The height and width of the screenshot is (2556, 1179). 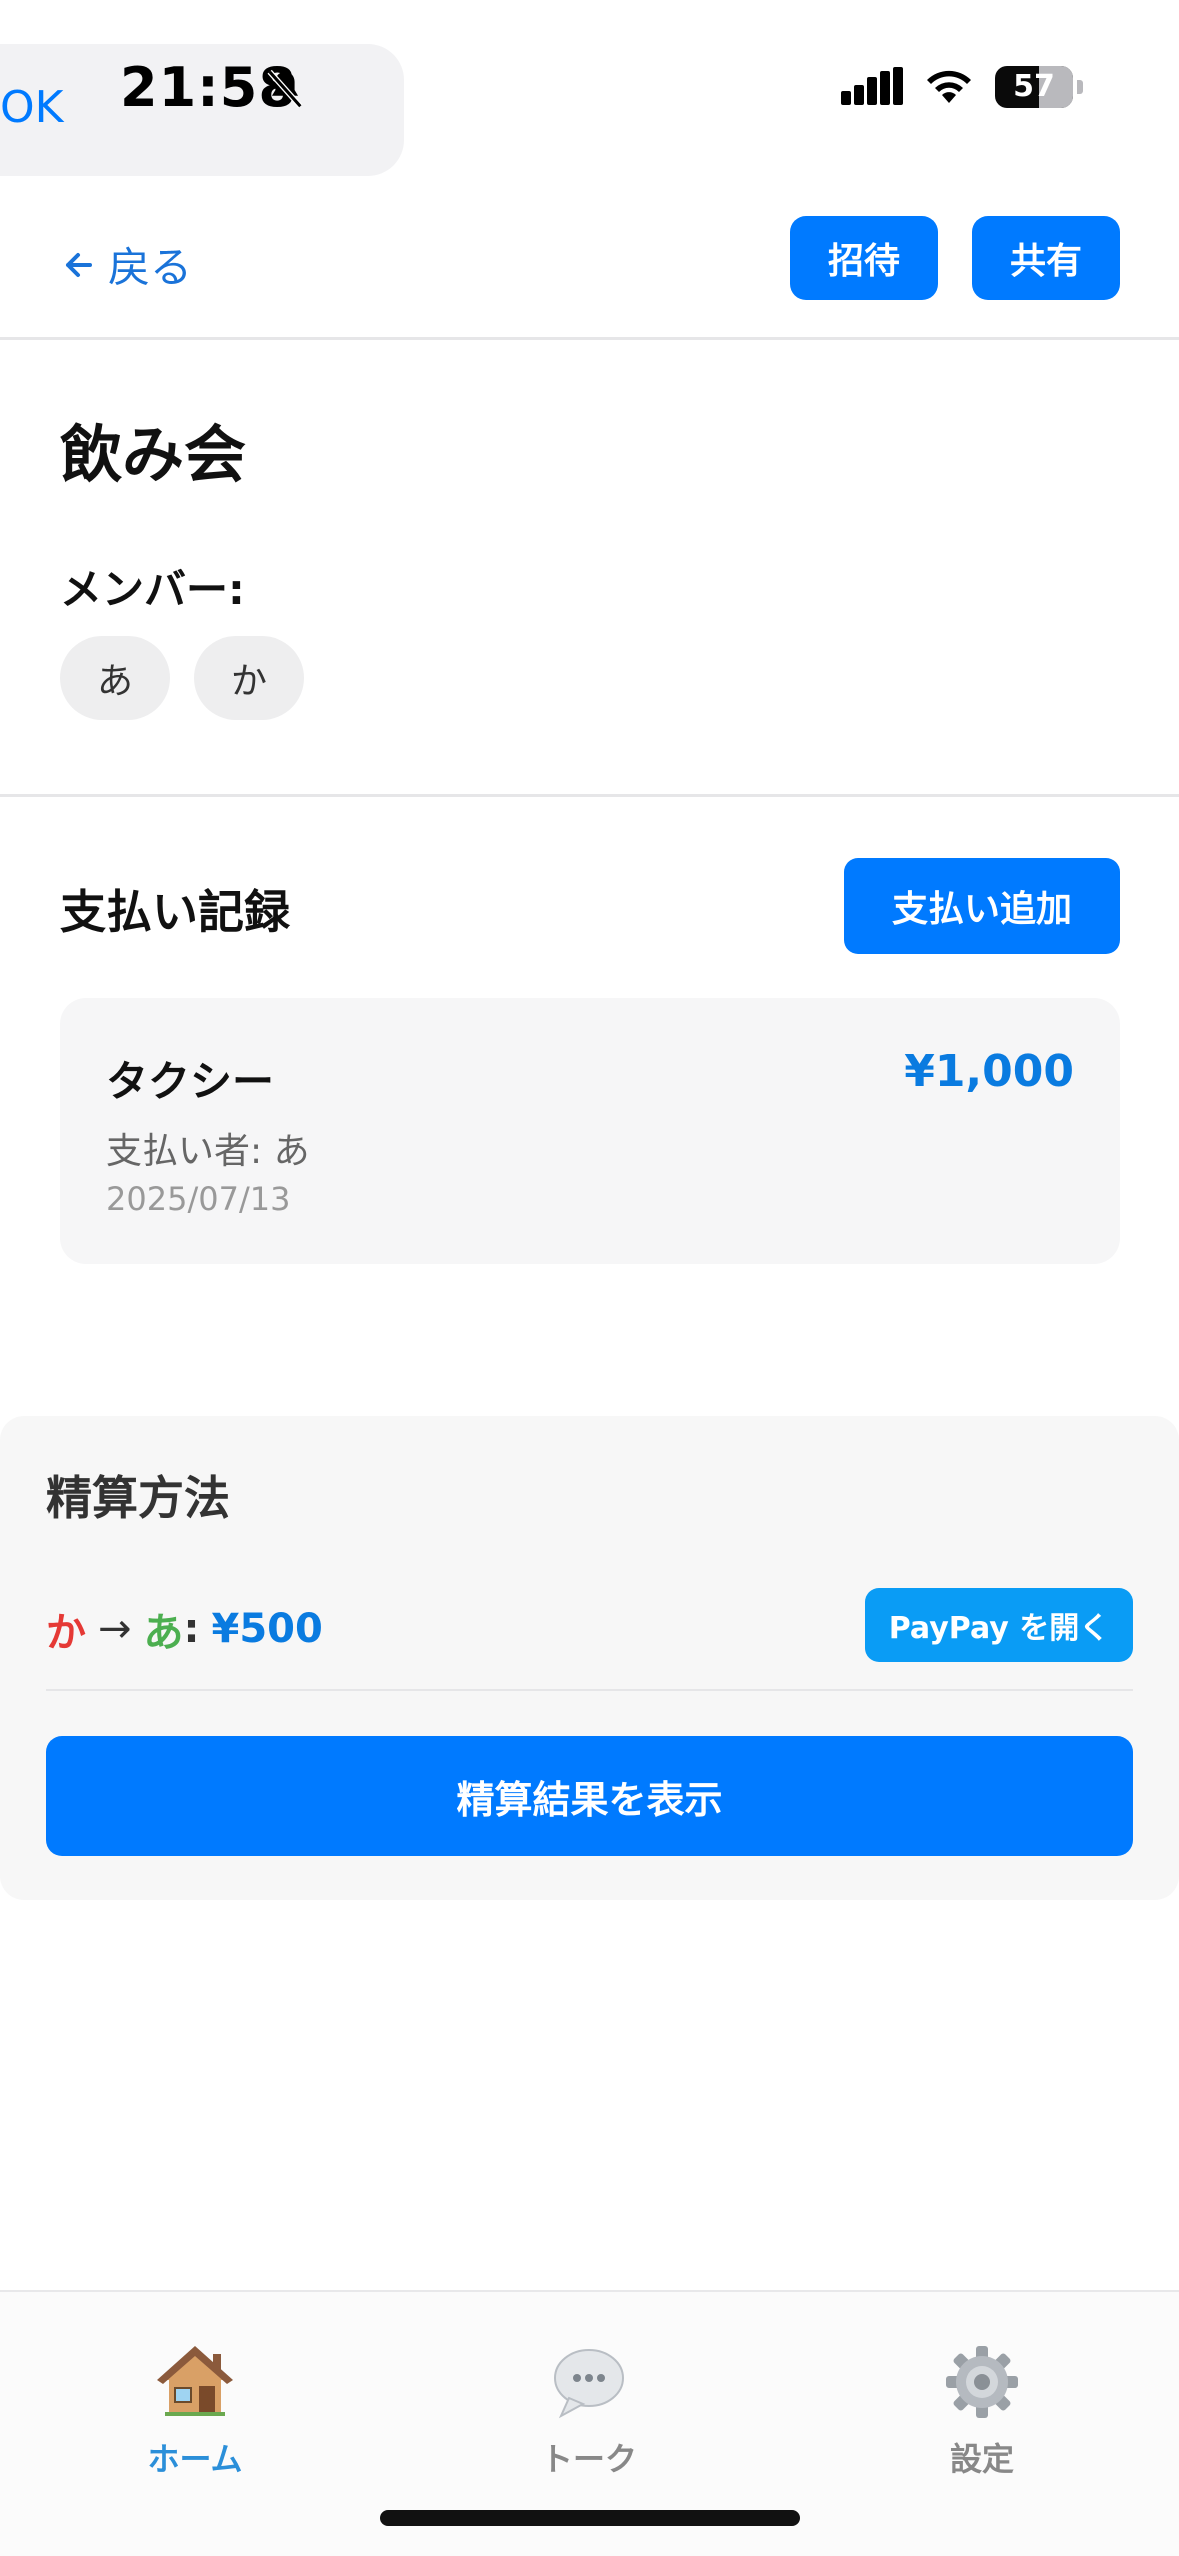 What do you see at coordinates (589, 270) in the screenshot?
I see `header: 戻る 招待 共有` at bounding box center [589, 270].